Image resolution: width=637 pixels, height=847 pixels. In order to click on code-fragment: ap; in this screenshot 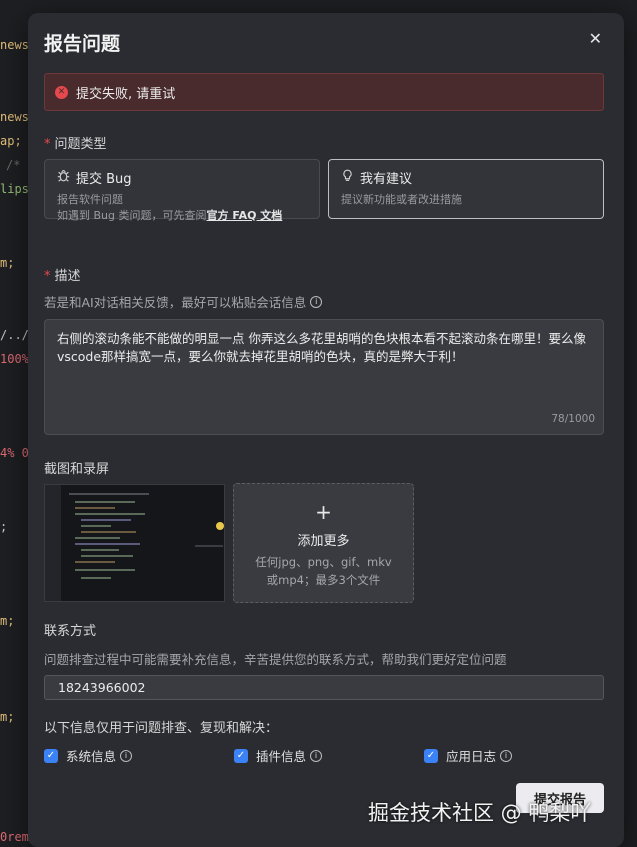, I will do `click(11, 141)`.